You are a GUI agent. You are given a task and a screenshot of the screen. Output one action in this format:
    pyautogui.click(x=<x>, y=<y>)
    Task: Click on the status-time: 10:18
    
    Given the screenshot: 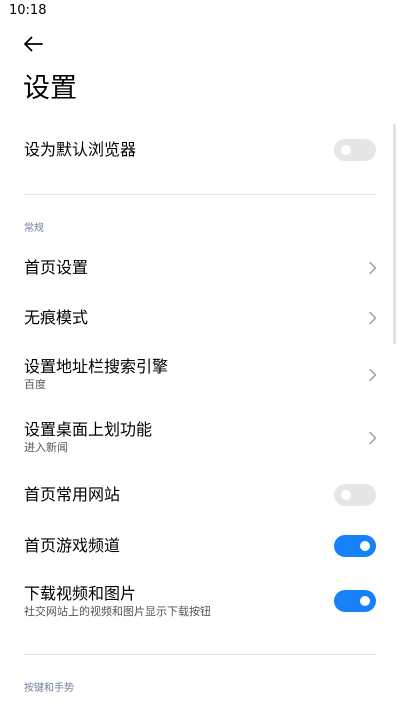 What is the action you would take?
    pyautogui.click(x=28, y=10)
    